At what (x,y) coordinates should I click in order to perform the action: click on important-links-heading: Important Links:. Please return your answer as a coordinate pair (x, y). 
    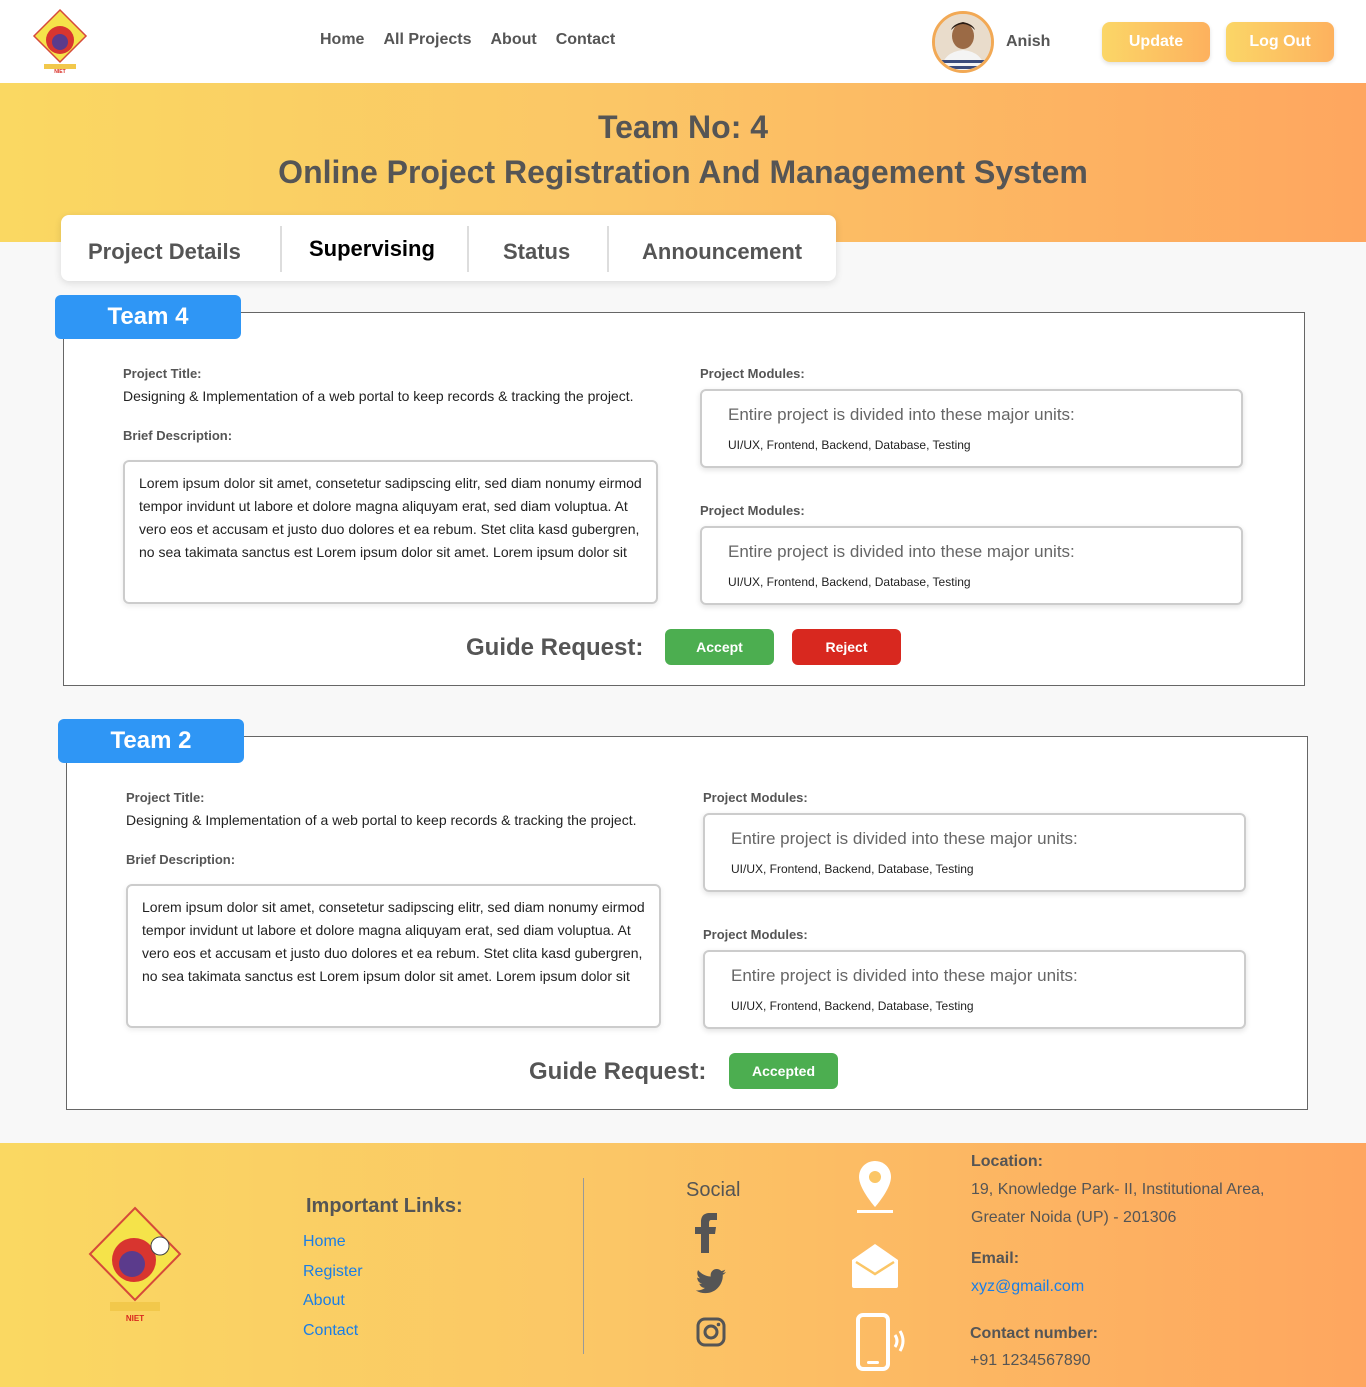
    Looking at the image, I should click on (384, 1206).